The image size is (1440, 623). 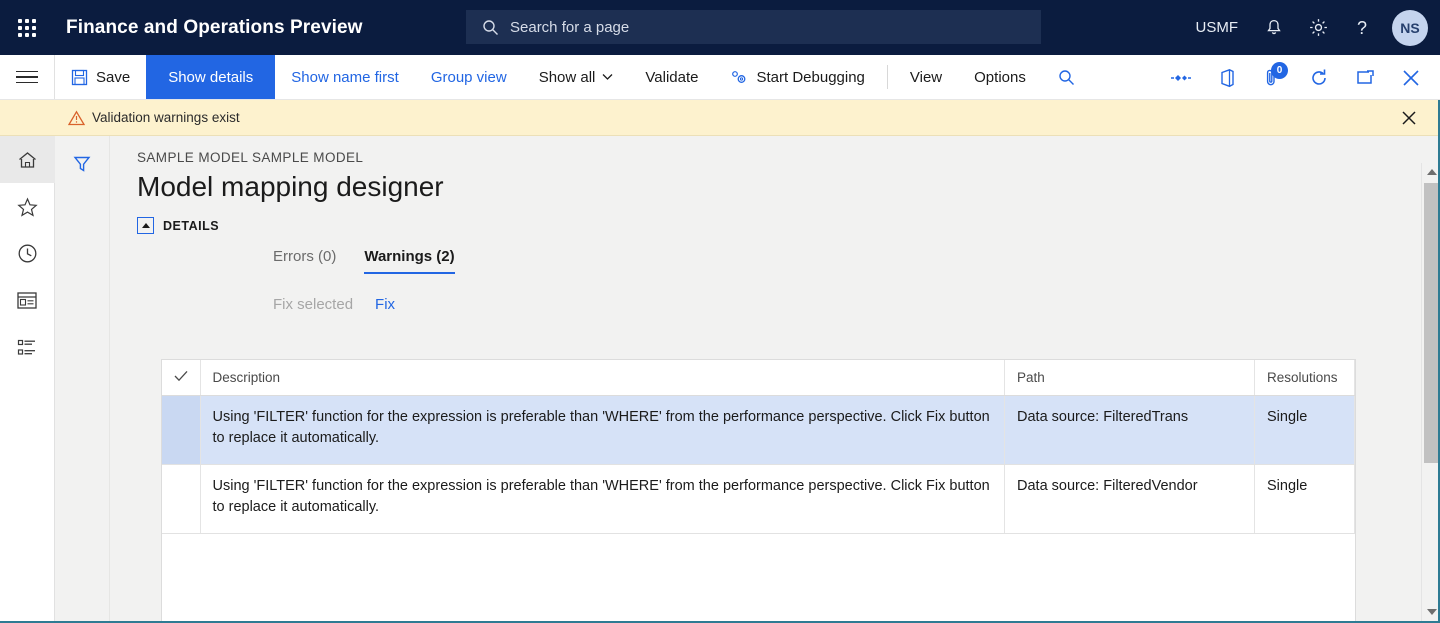 I want to click on show-name-first-button: Show name first, so click(x=345, y=77).